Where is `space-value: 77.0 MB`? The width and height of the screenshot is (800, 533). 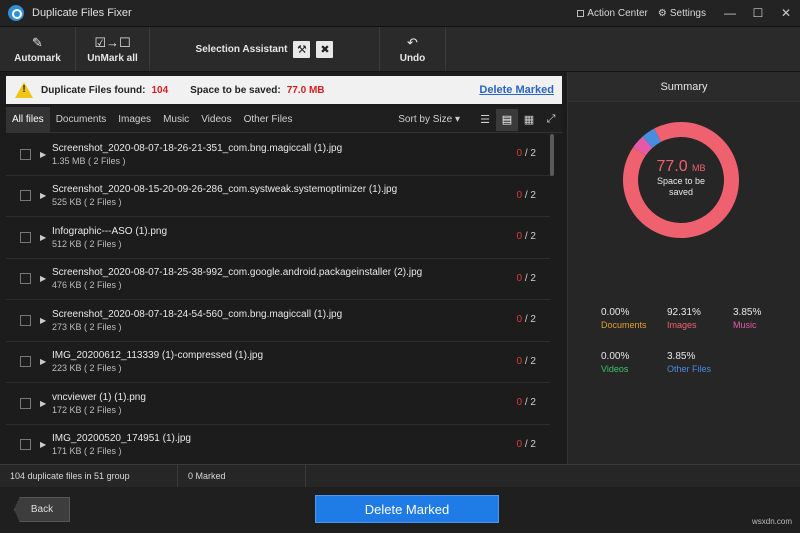 space-value: 77.0 MB is located at coordinates (305, 90).